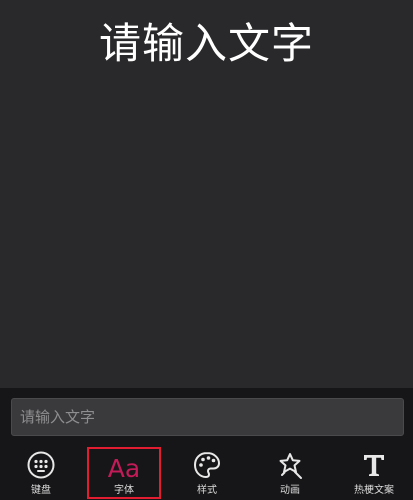 The image size is (413, 500). I want to click on tool-style-label: 样式, so click(207, 490).